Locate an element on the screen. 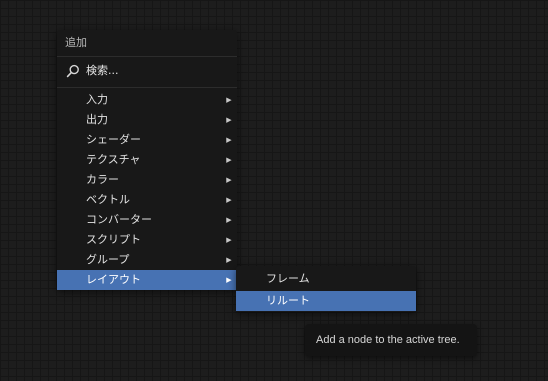  menu-item-label: コンバーター is located at coordinates (119, 219).